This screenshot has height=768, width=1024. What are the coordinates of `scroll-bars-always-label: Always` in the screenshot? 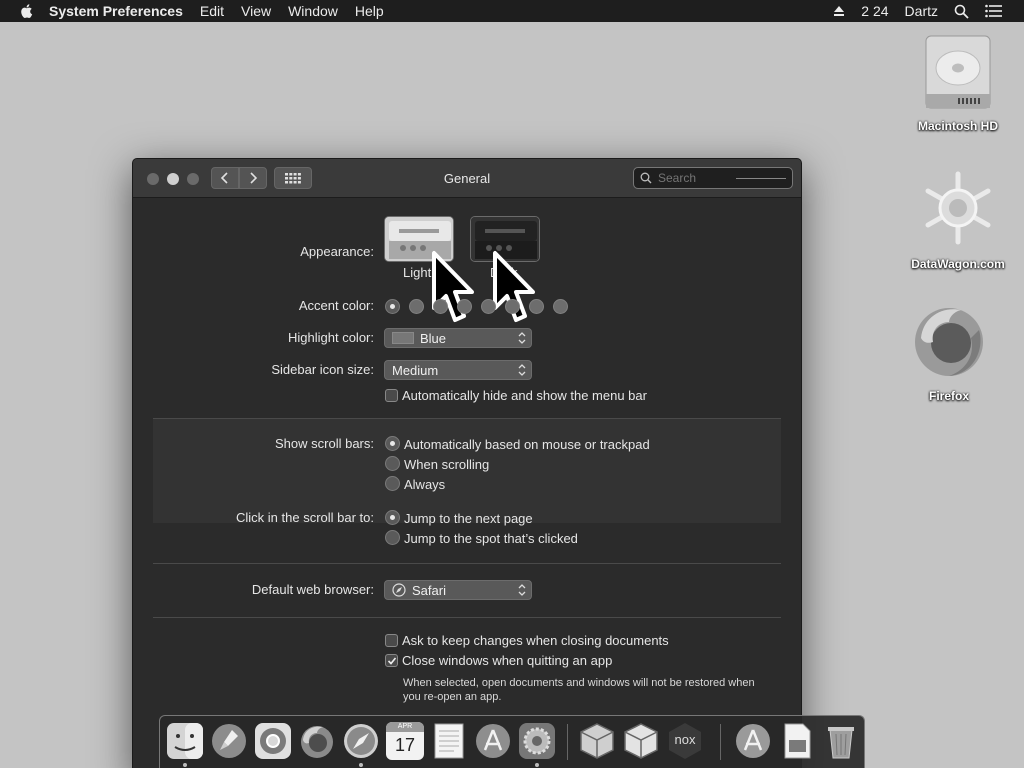 It's located at (425, 484).